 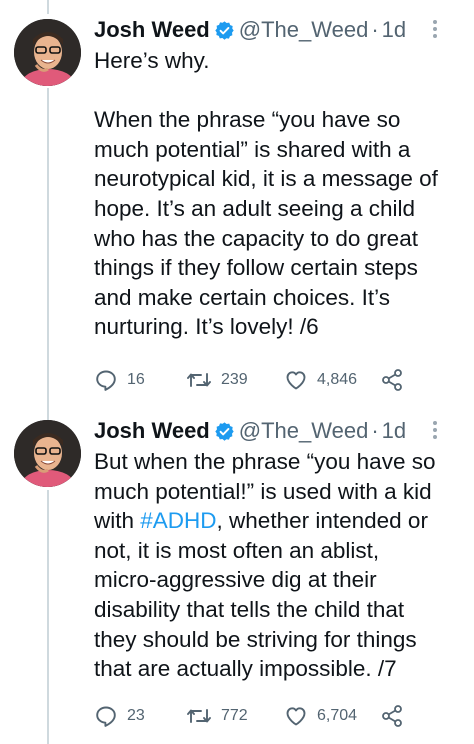 What do you see at coordinates (234, 715) in the screenshot?
I see `retweet-count: 772` at bounding box center [234, 715].